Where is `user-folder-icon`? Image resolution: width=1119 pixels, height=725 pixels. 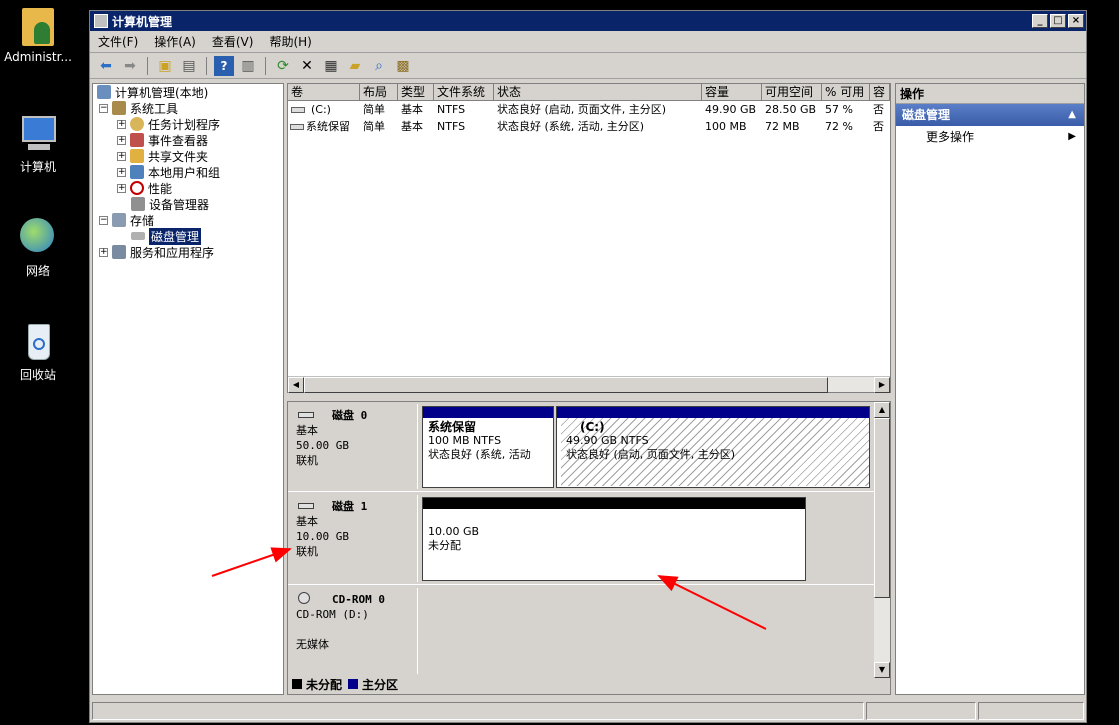
user-folder-icon is located at coordinates (38, 27).